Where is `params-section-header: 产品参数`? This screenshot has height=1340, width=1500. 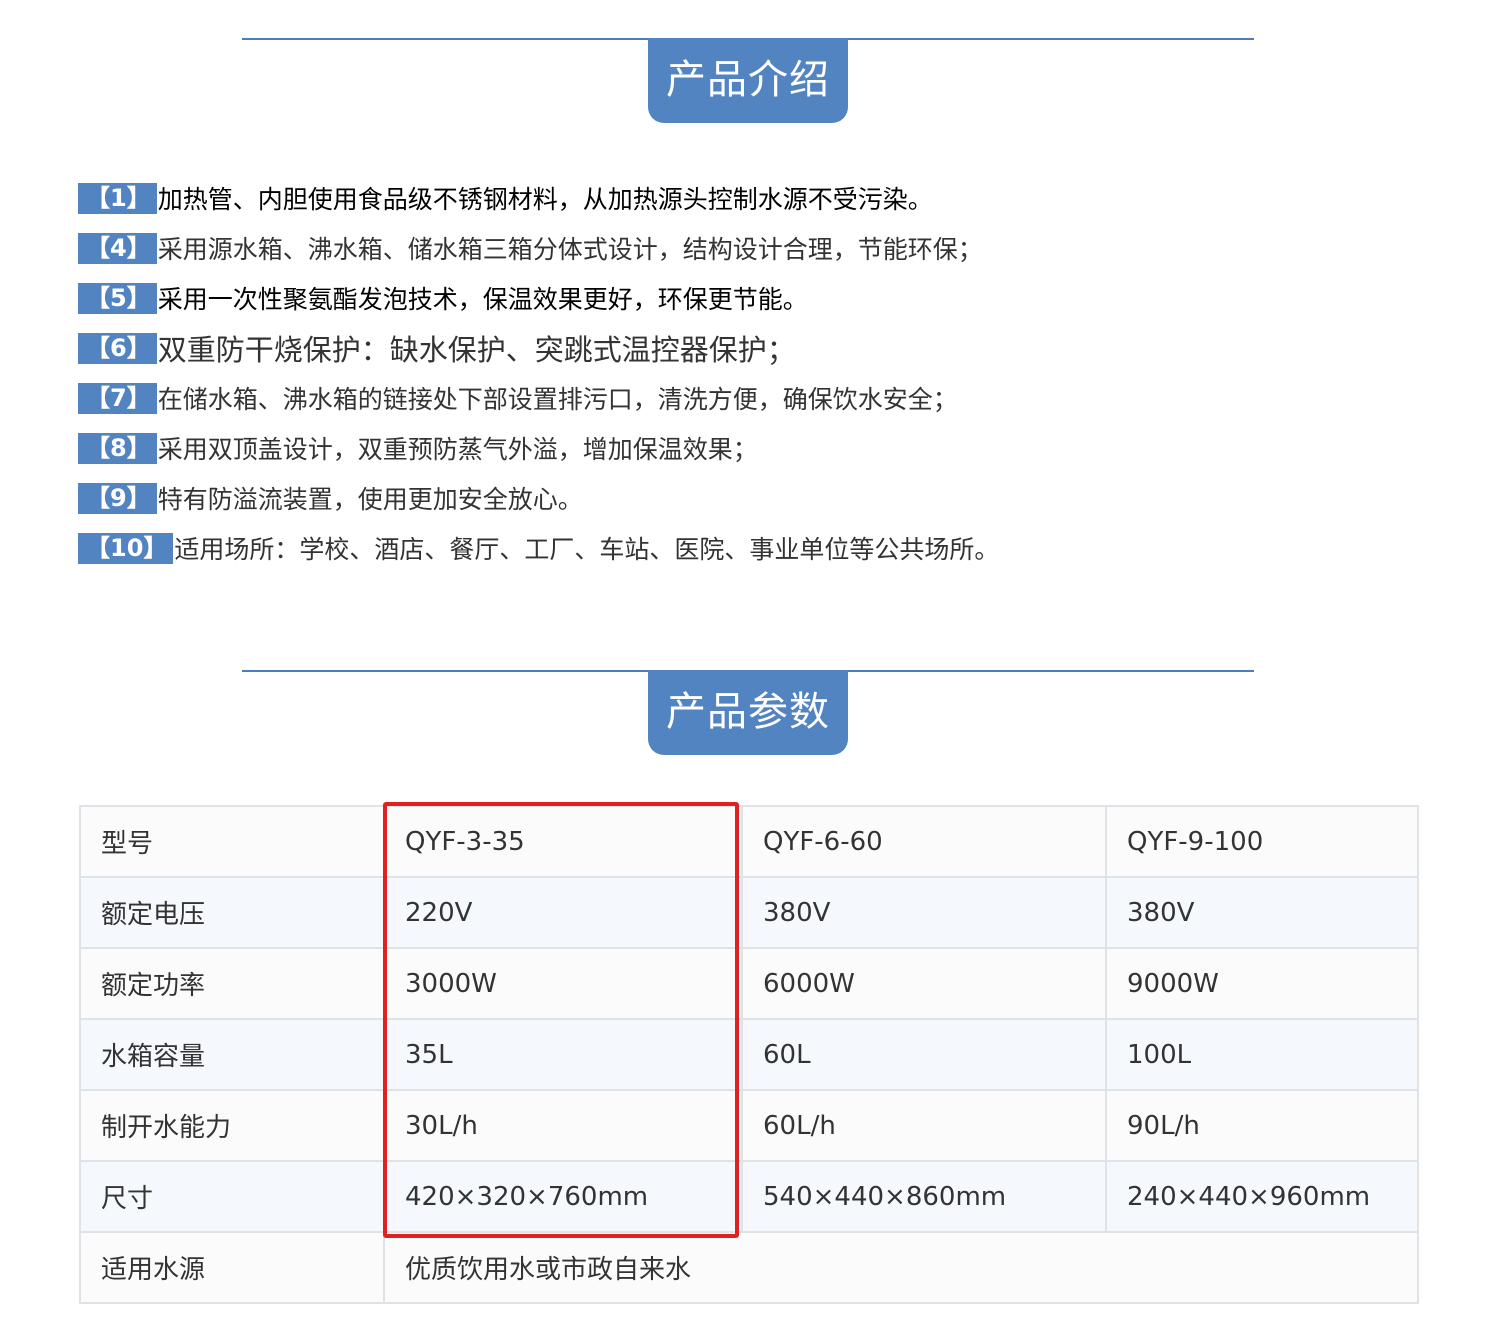 params-section-header: 产品参数 is located at coordinates (748, 715).